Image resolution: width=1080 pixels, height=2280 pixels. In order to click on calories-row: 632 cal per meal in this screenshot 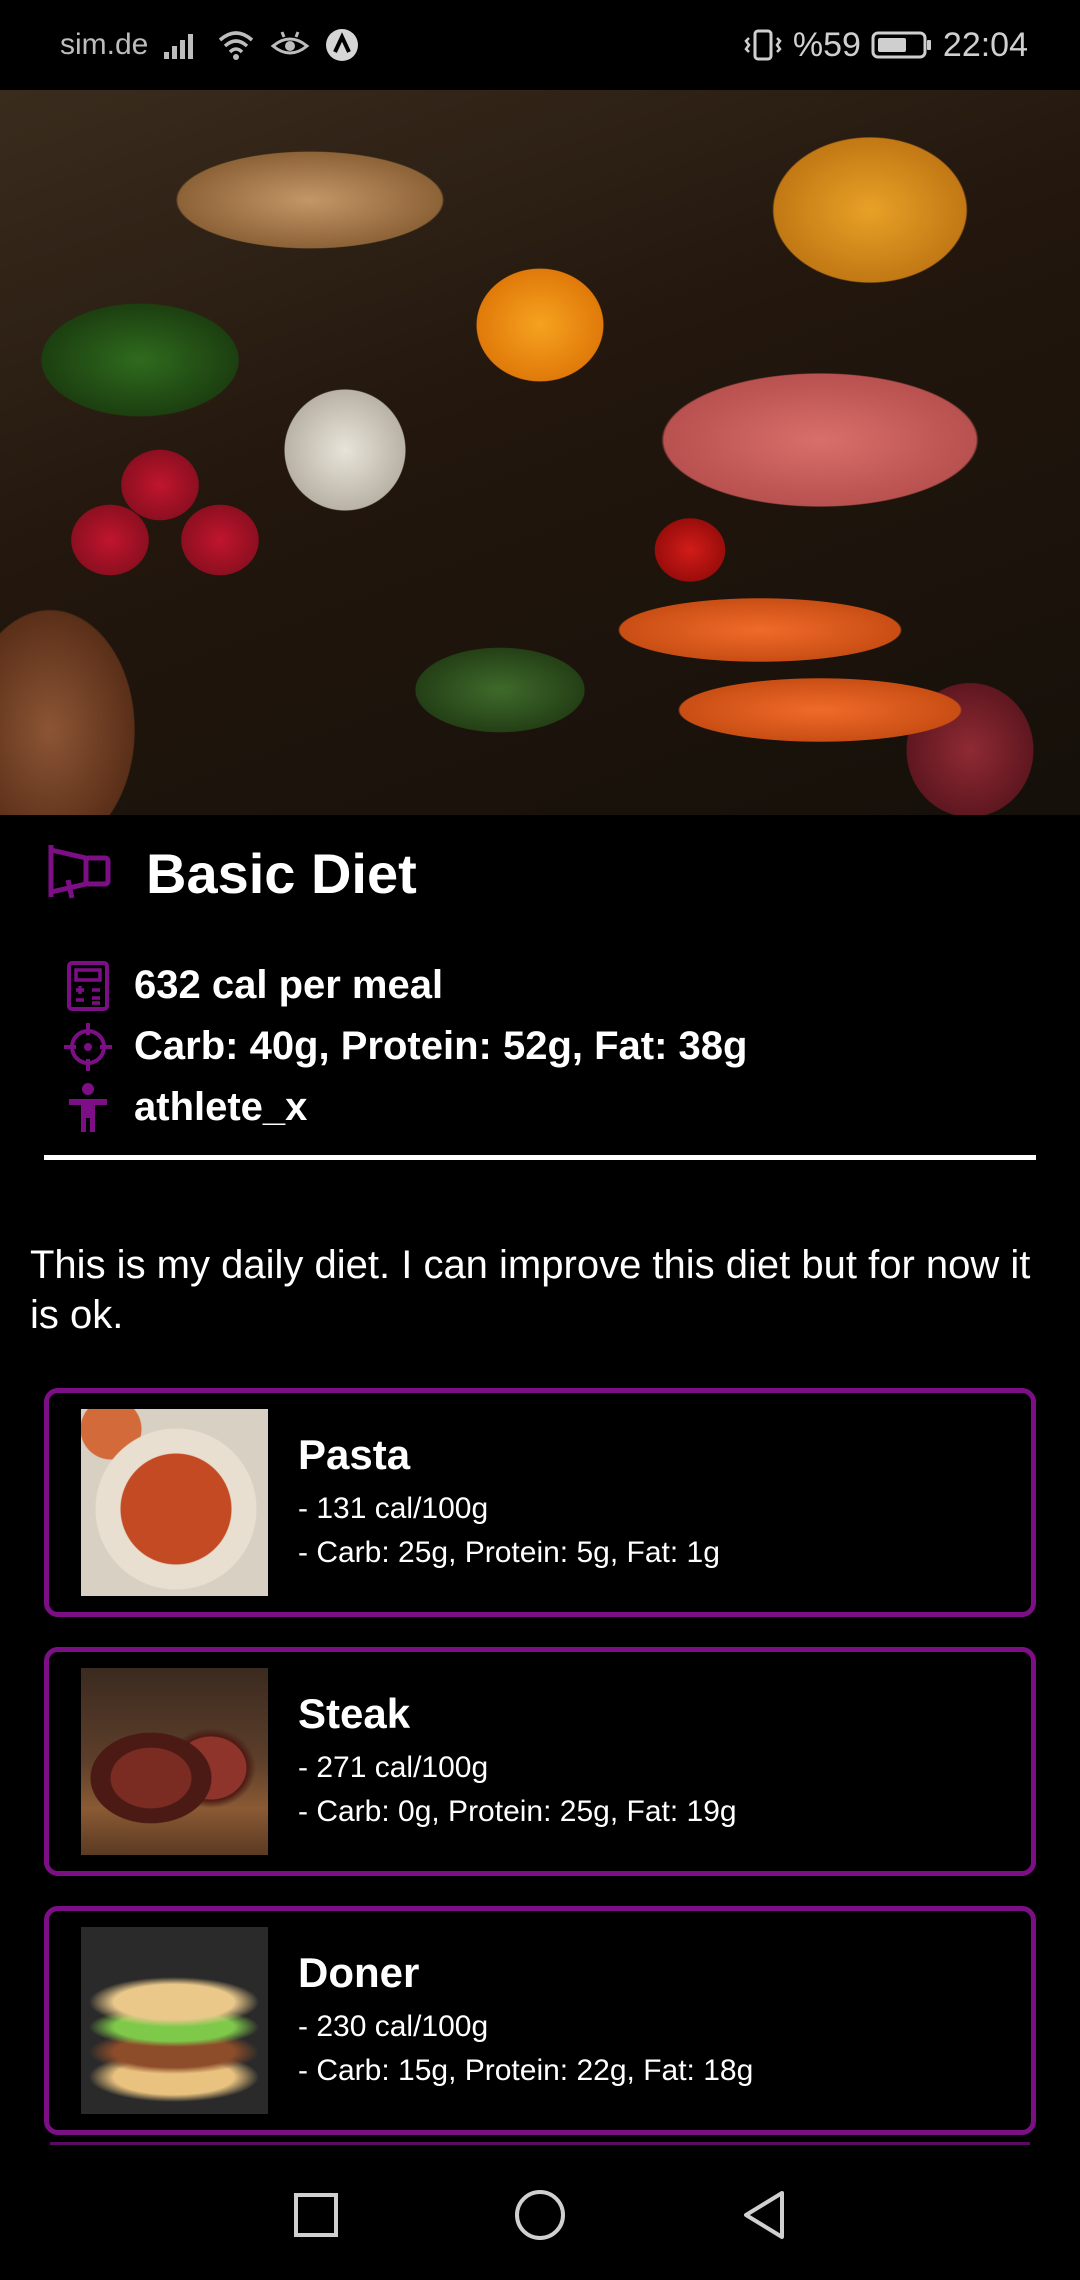, I will do `click(404, 985)`.